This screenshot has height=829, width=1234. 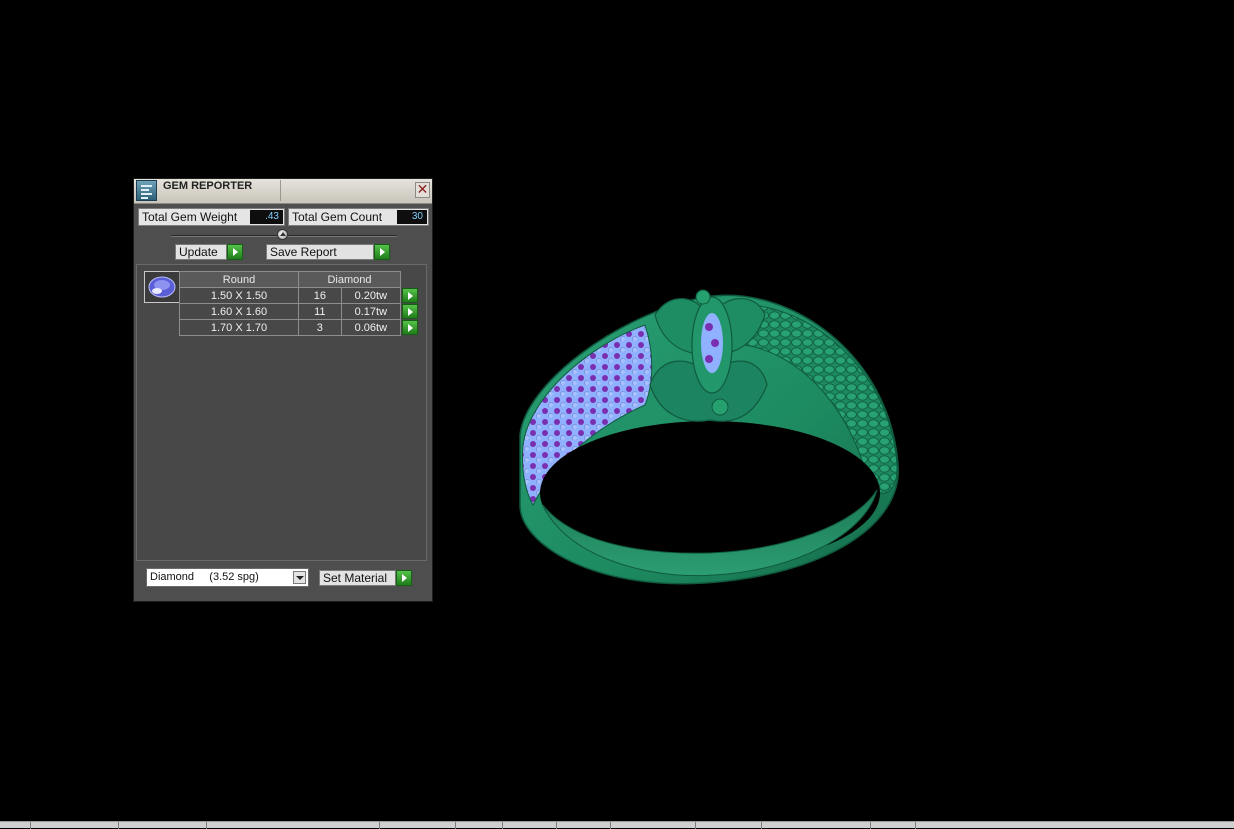 I want to click on total-gem-weight-field: Total Gem Weight .43, so click(x=211, y=217).